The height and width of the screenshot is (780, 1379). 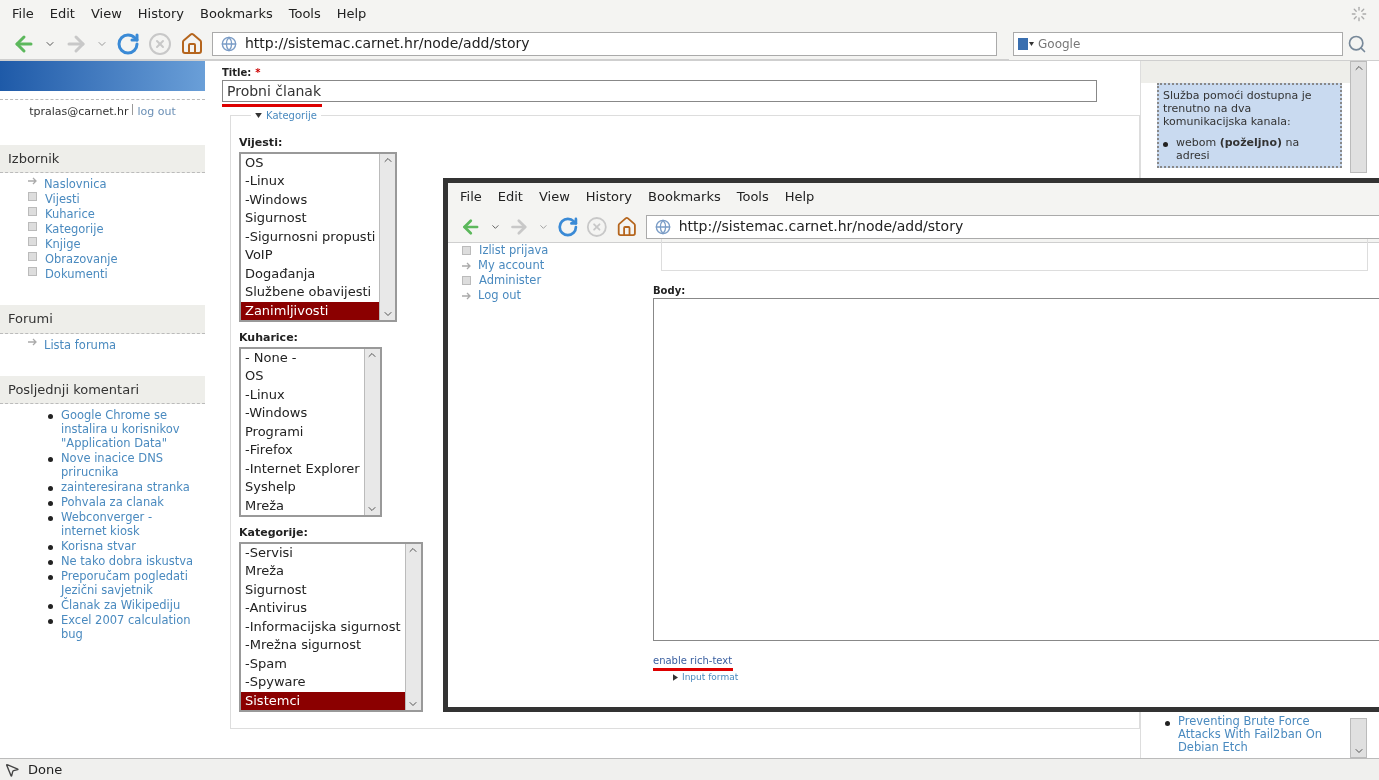 I want to click on list-option: -Internet Explorer, so click(x=302, y=468).